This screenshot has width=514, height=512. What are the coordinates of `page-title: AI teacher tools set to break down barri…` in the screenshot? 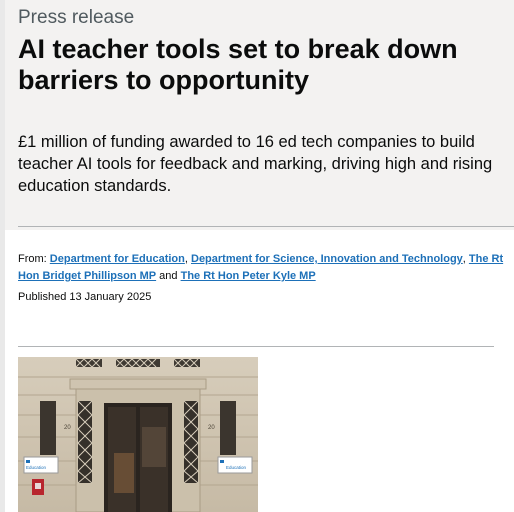 It's located at (238, 64).